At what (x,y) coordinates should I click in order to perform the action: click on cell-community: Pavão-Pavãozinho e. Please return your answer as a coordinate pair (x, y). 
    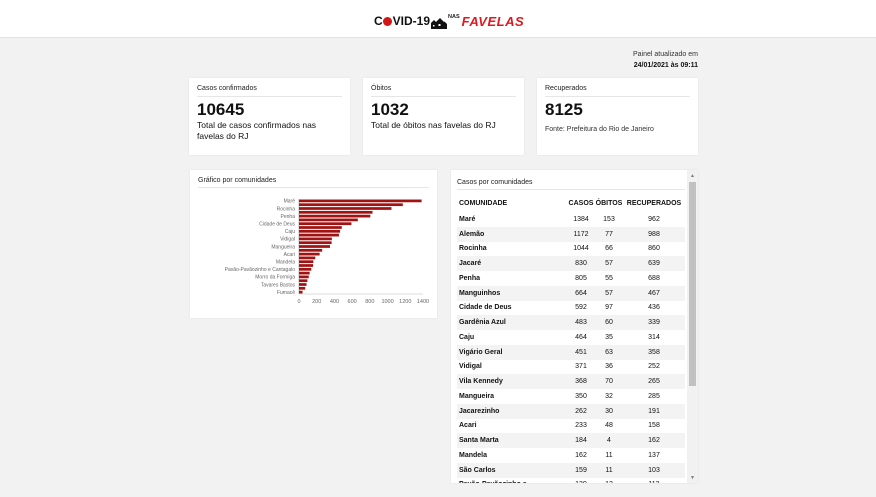
    Looking at the image, I should click on (512, 480).